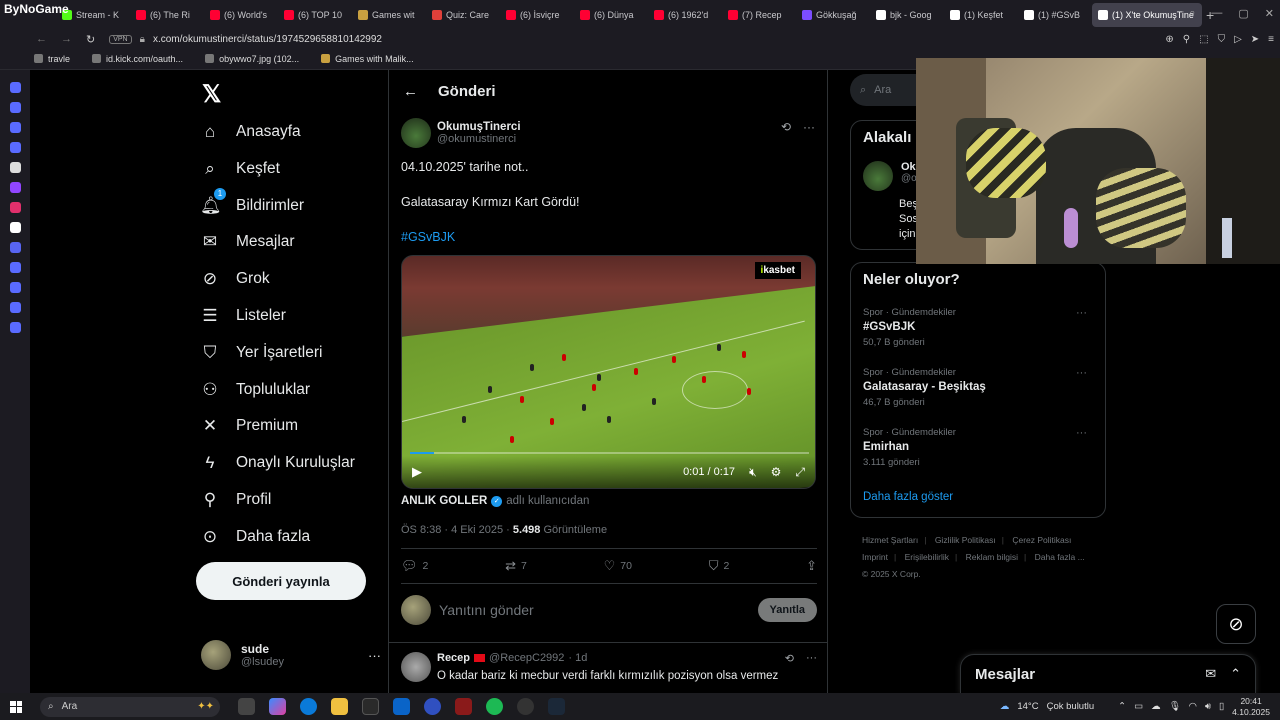  What do you see at coordinates (1175, 706) in the screenshot?
I see `mic-icon: 🎙︎` at bounding box center [1175, 706].